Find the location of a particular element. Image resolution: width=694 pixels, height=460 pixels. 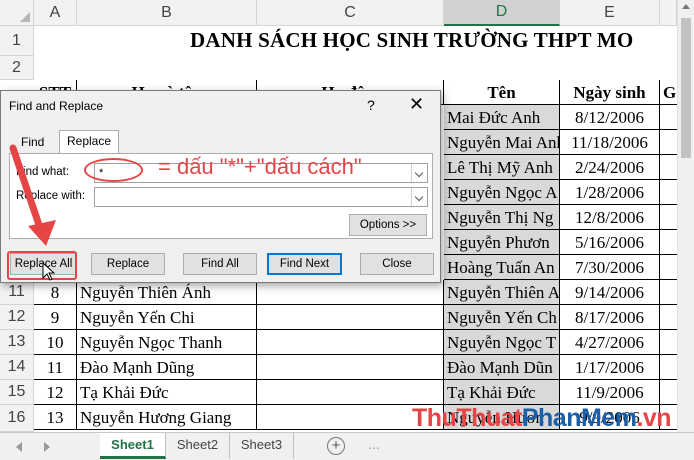

mouse-cursor-icon is located at coordinates (49, 271).